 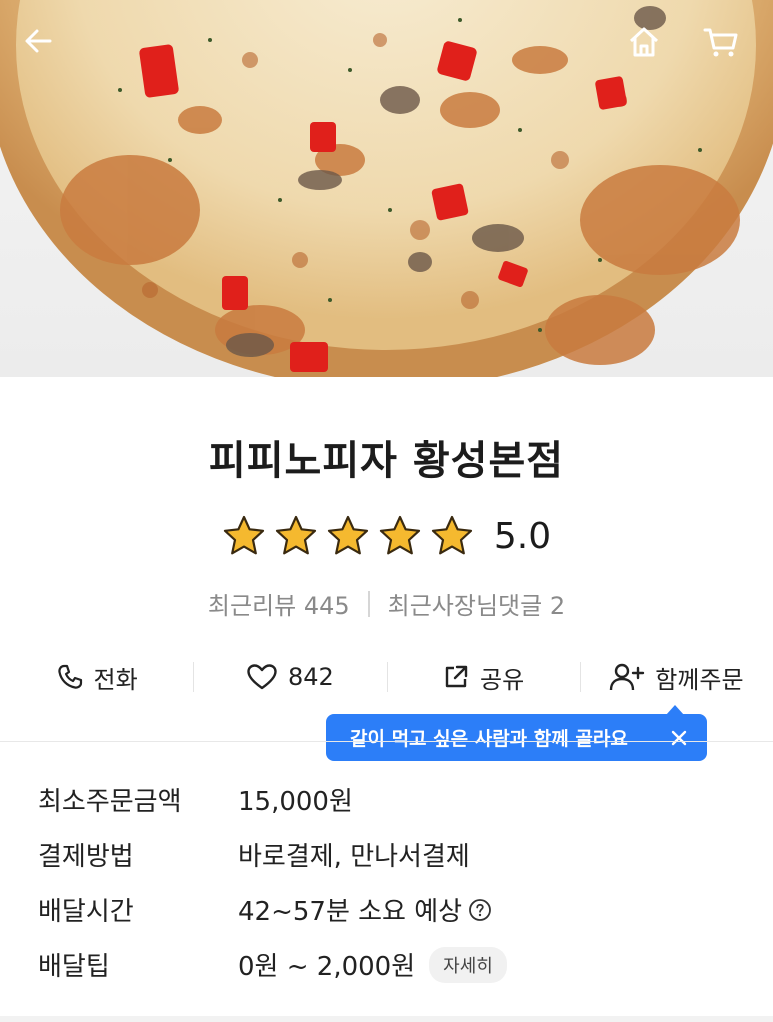 I want to click on rating-row: 5.0, so click(x=386, y=536).